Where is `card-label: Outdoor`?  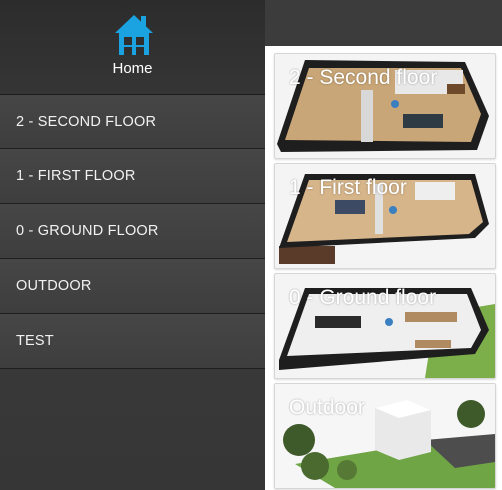
card-label: Outdoor is located at coordinates (327, 407).